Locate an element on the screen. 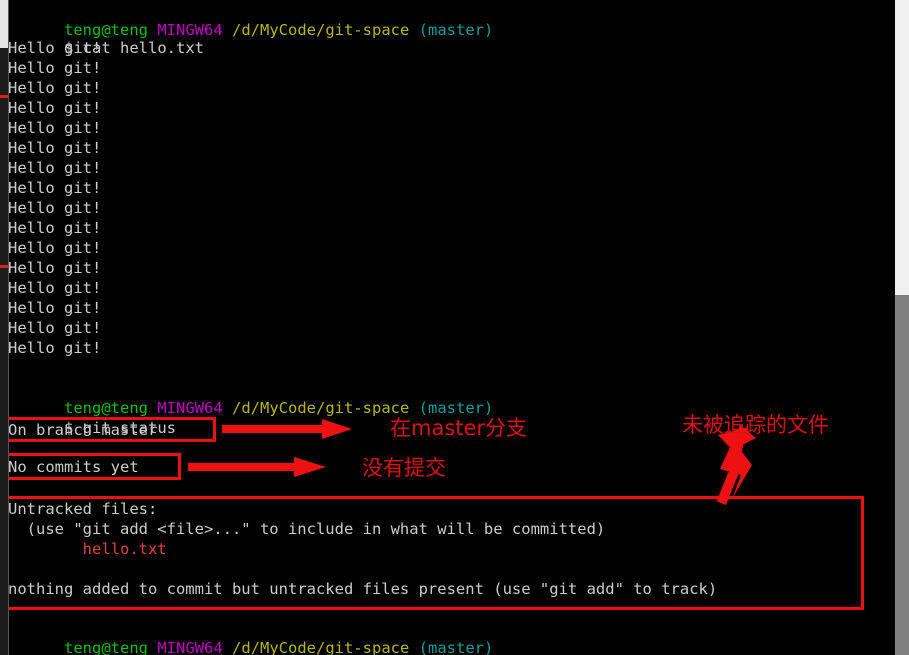  right-scrollbar is located at coordinates (902, 327).